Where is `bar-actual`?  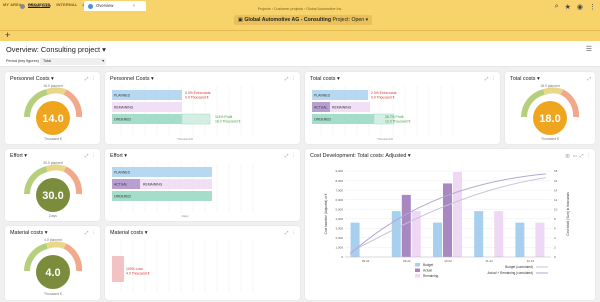
bar-actual is located at coordinates (406, 225).